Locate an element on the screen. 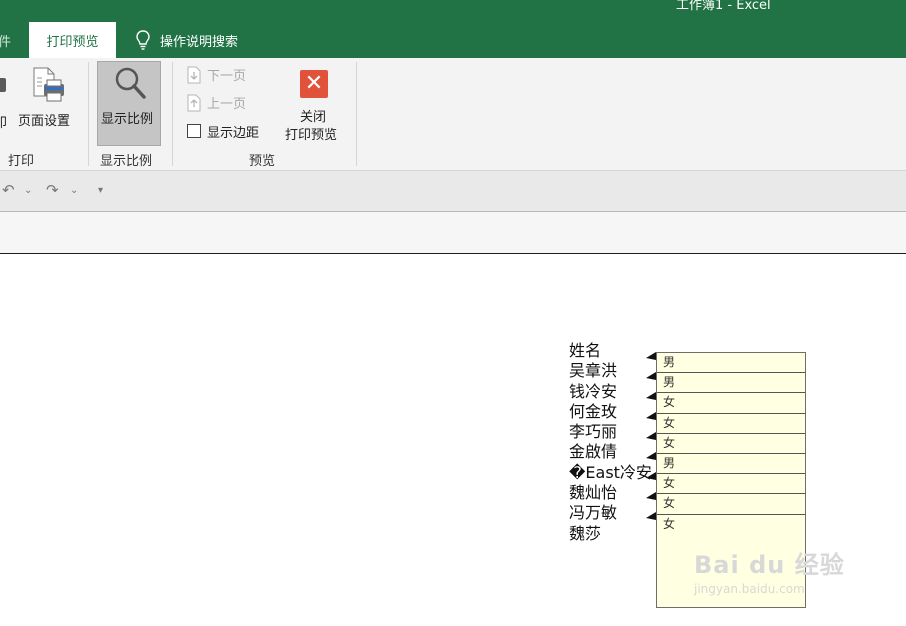  next-page-label: 下一页 is located at coordinates (227, 76).